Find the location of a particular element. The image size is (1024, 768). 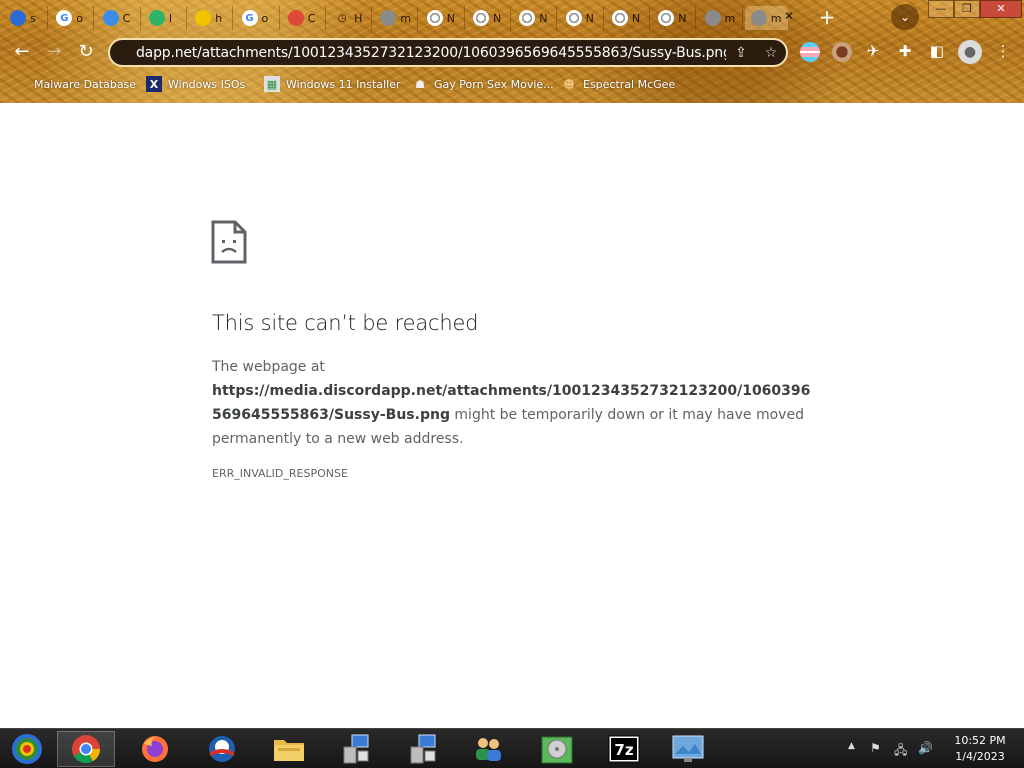

bookmark-item: ☻ Espectral McGee is located at coordinates (618, 84).